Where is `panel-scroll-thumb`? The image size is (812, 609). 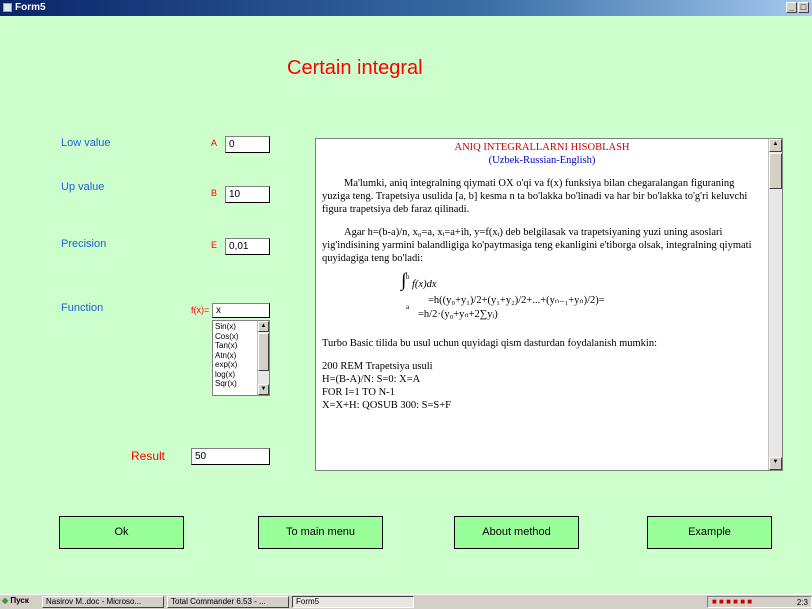 panel-scroll-thumb is located at coordinates (775, 171).